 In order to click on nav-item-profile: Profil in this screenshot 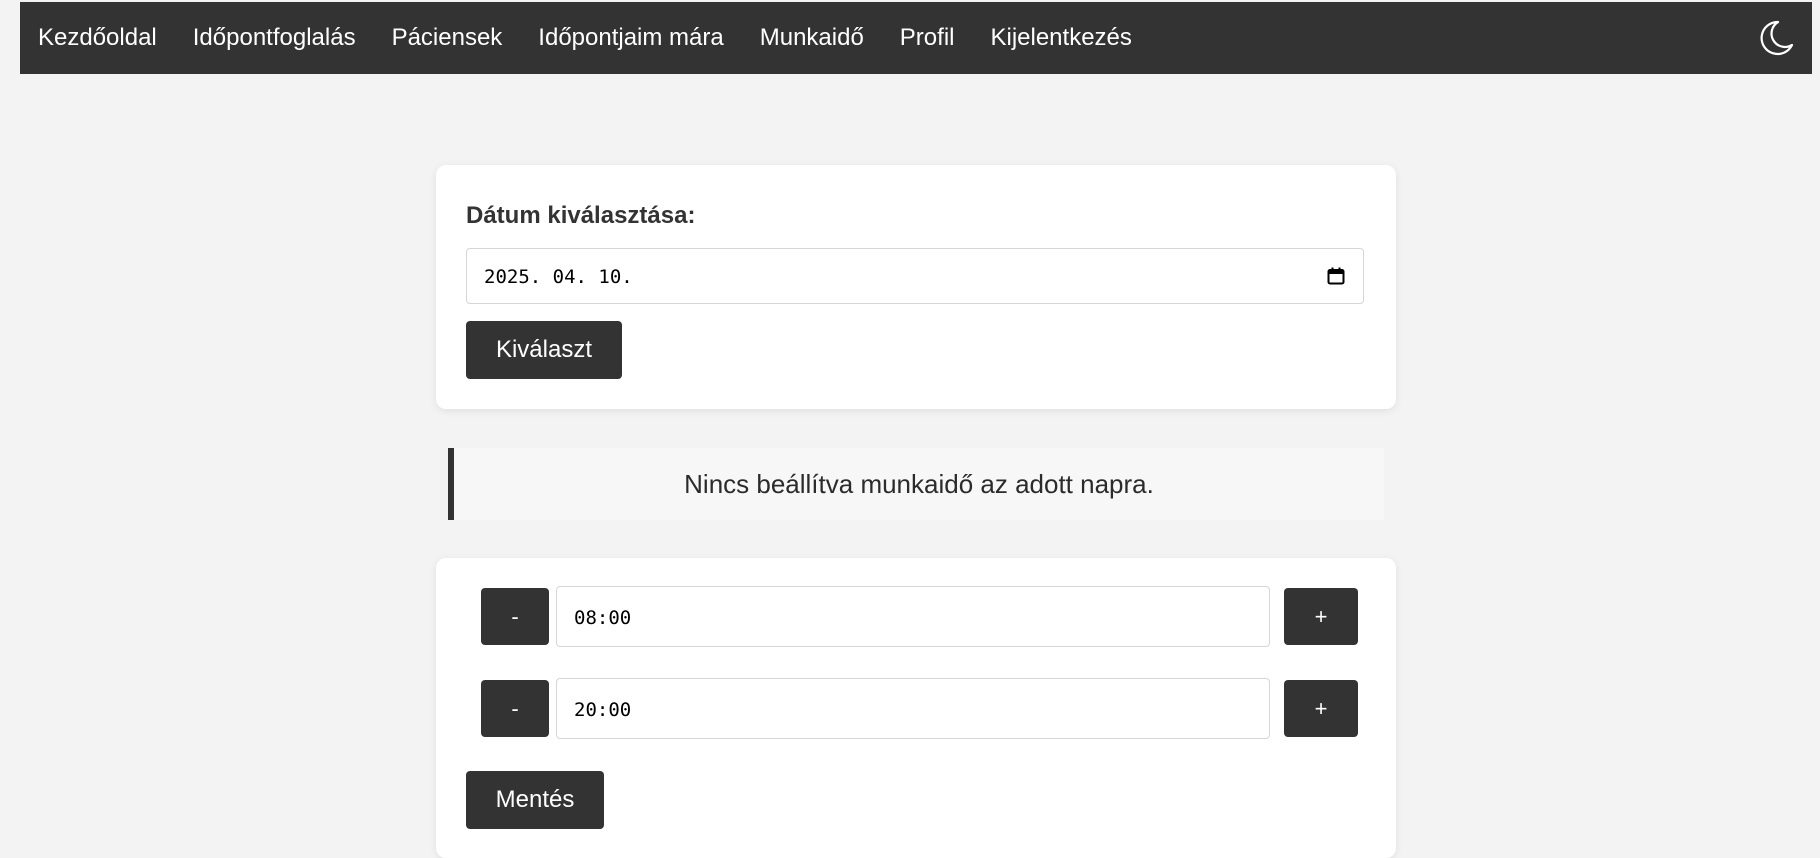, I will do `click(927, 38)`.